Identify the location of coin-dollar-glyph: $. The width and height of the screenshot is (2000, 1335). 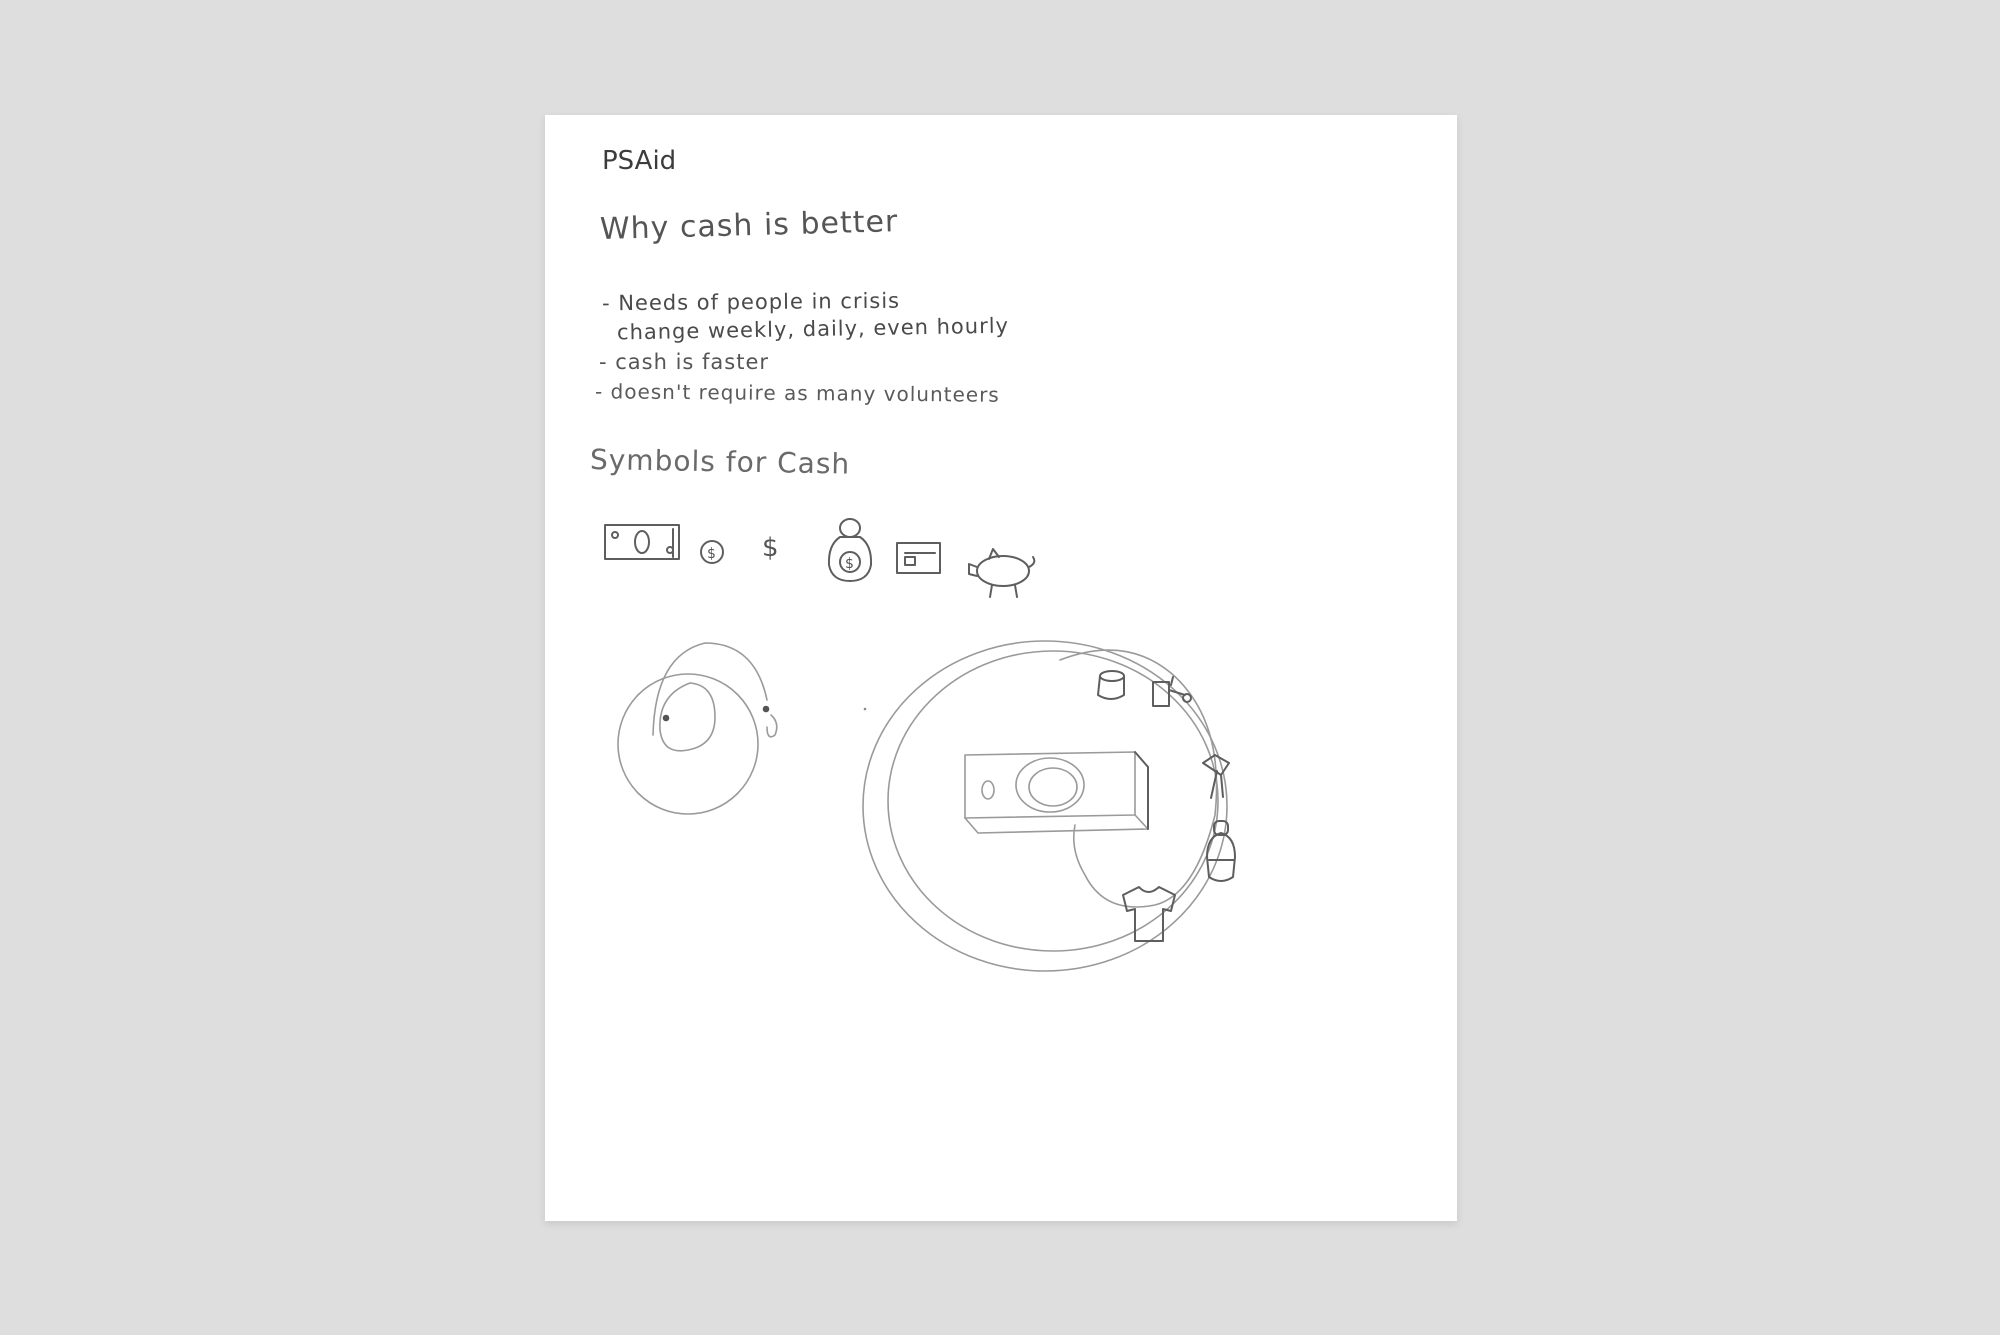
(711, 554).